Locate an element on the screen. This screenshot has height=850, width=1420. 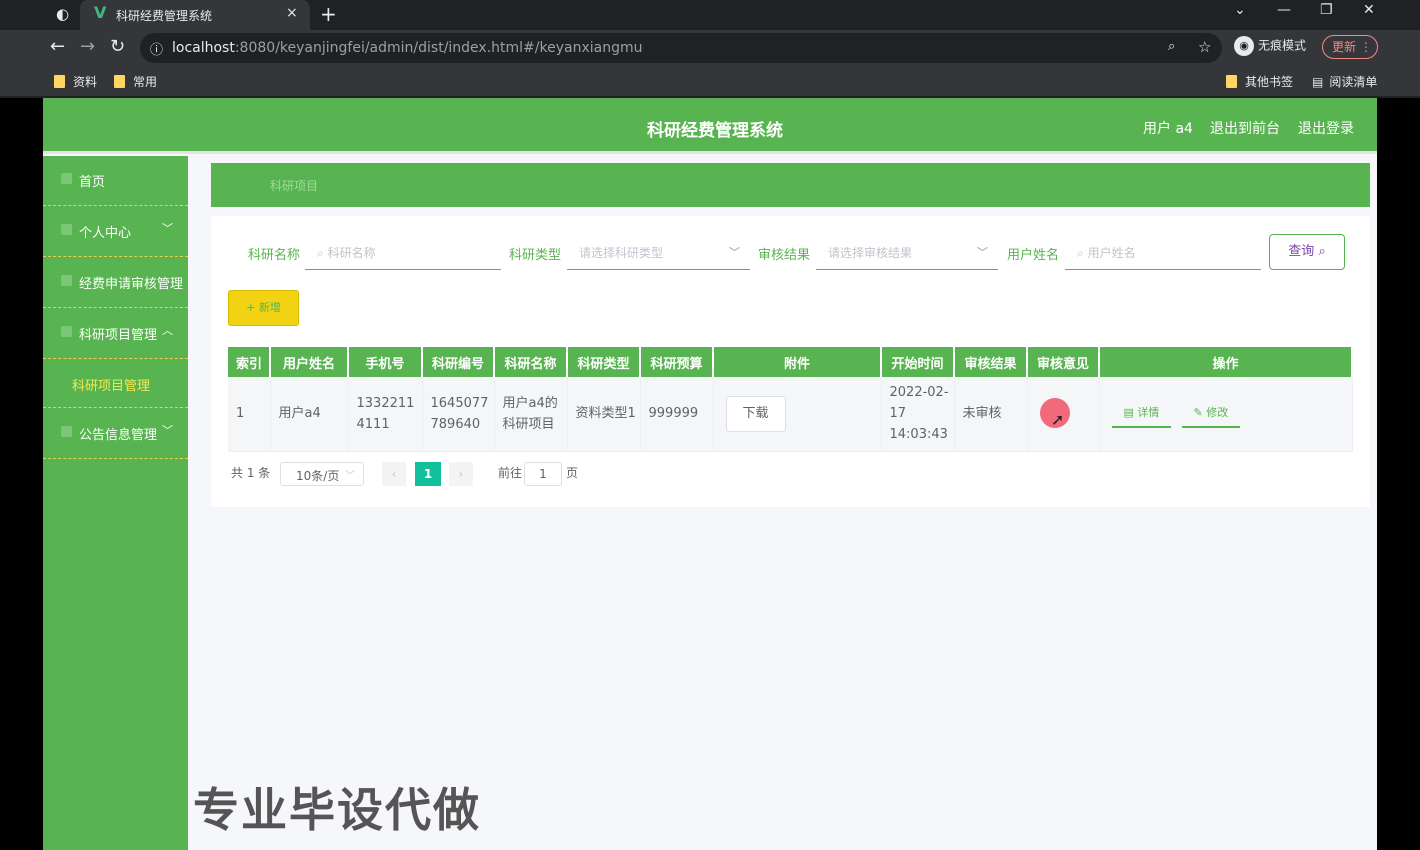
back-icon: ← is located at coordinates (57, 46).